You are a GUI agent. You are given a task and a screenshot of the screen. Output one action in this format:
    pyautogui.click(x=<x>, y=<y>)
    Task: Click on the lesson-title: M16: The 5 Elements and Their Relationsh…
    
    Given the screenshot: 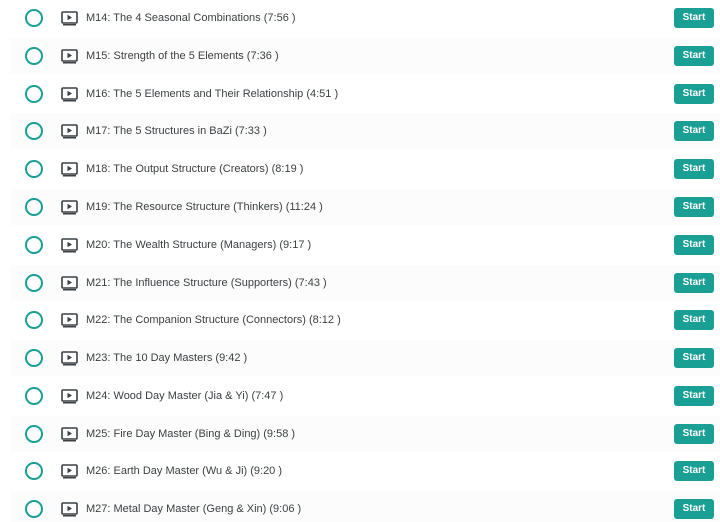 What is the action you would take?
    pyautogui.click(x=403, y=94)
    